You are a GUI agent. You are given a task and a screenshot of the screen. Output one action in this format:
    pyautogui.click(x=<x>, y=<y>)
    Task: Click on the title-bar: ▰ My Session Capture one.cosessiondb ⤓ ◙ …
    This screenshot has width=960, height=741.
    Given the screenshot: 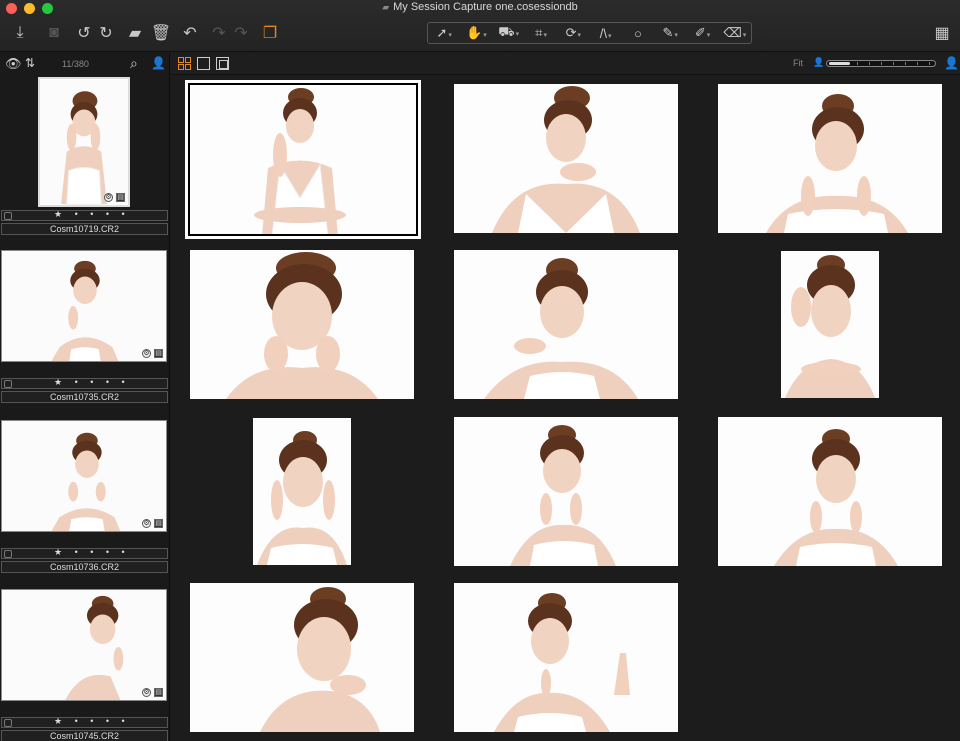 What is the action you would take?
    pyautogui.click(x=480, y=26)
    